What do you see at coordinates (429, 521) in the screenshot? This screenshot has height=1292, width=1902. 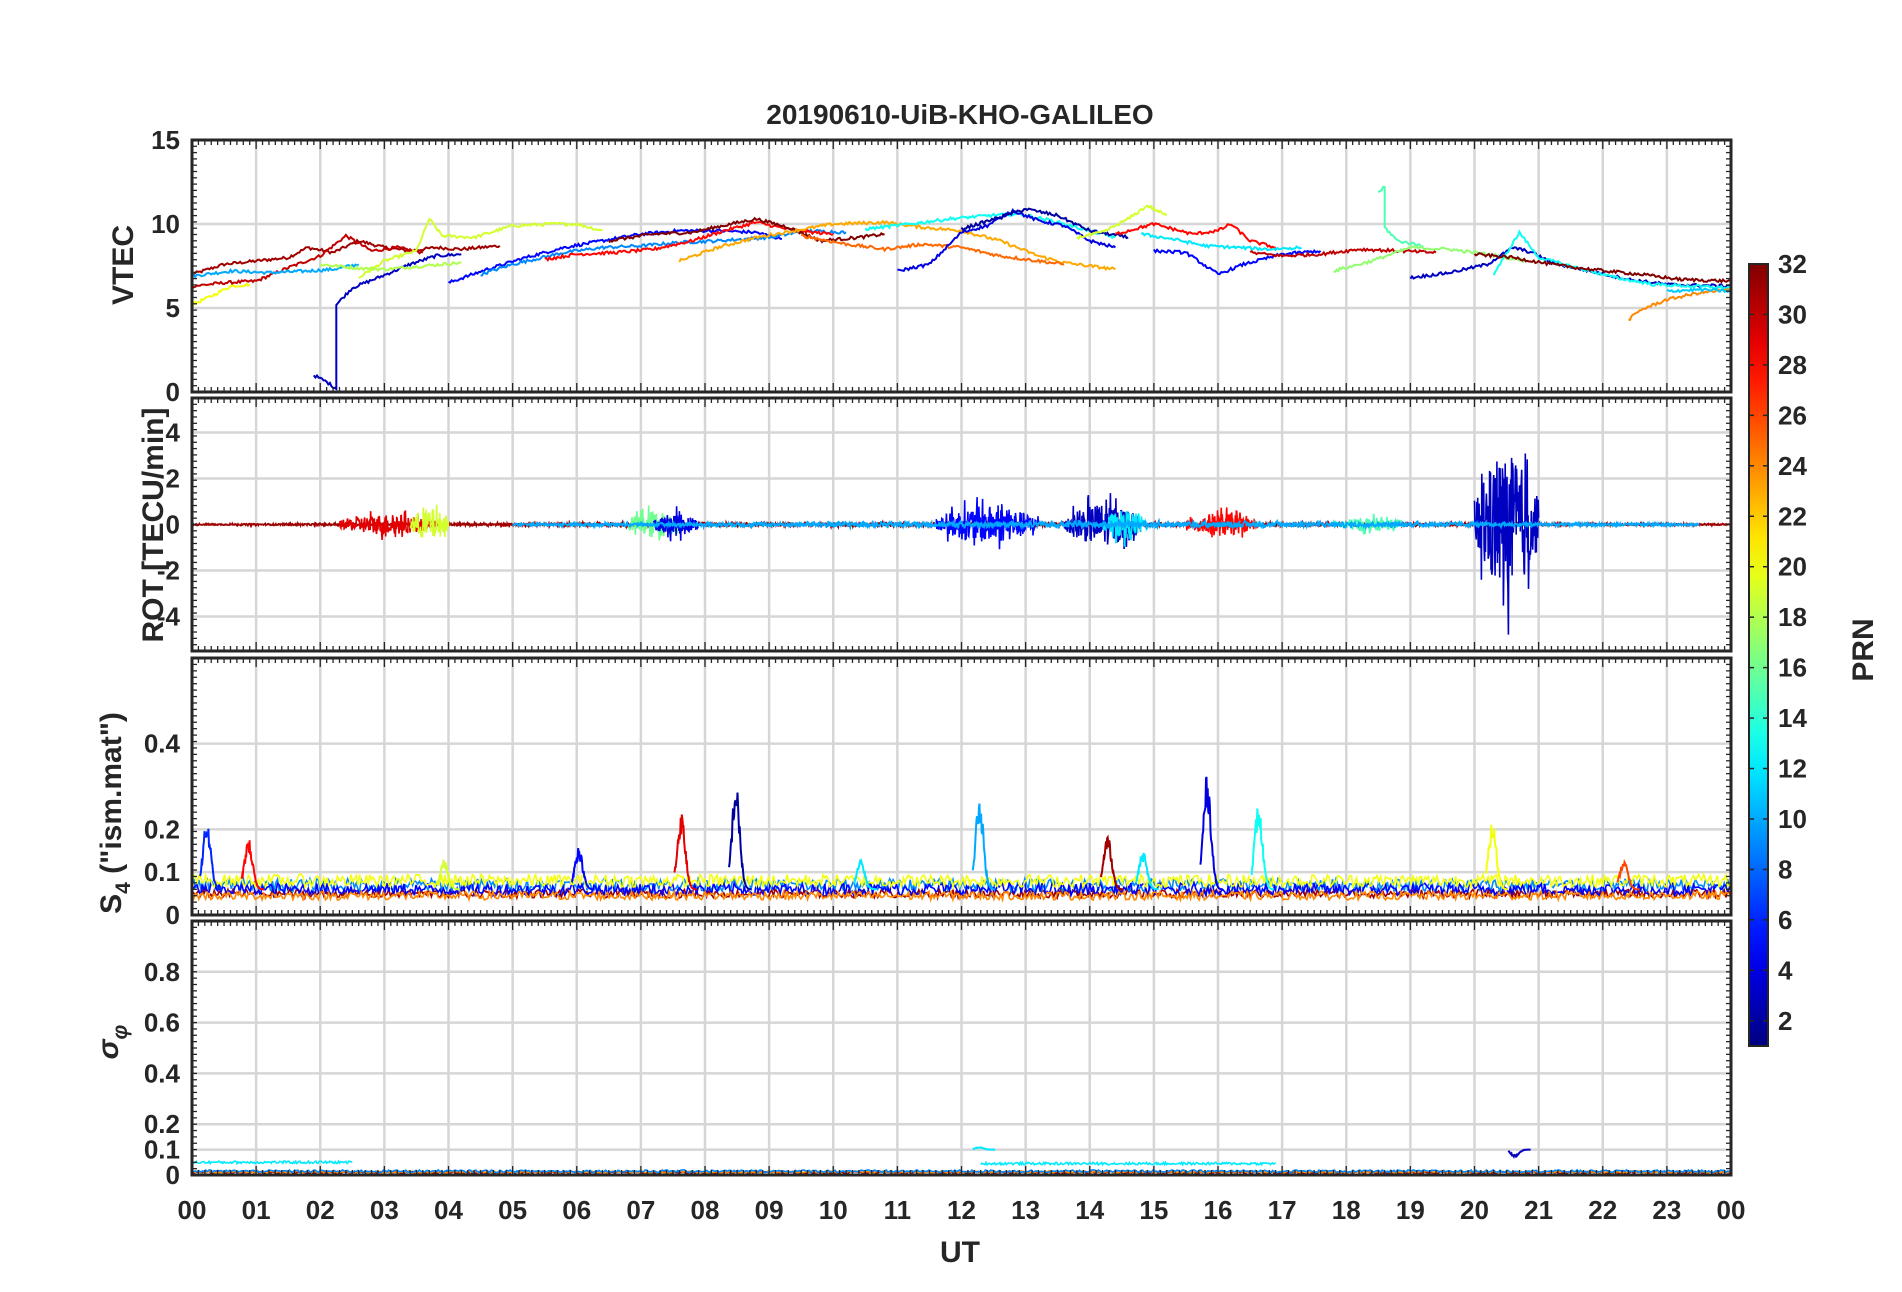 I see `rot-prn-19-line` at bounding box center [429, 521].